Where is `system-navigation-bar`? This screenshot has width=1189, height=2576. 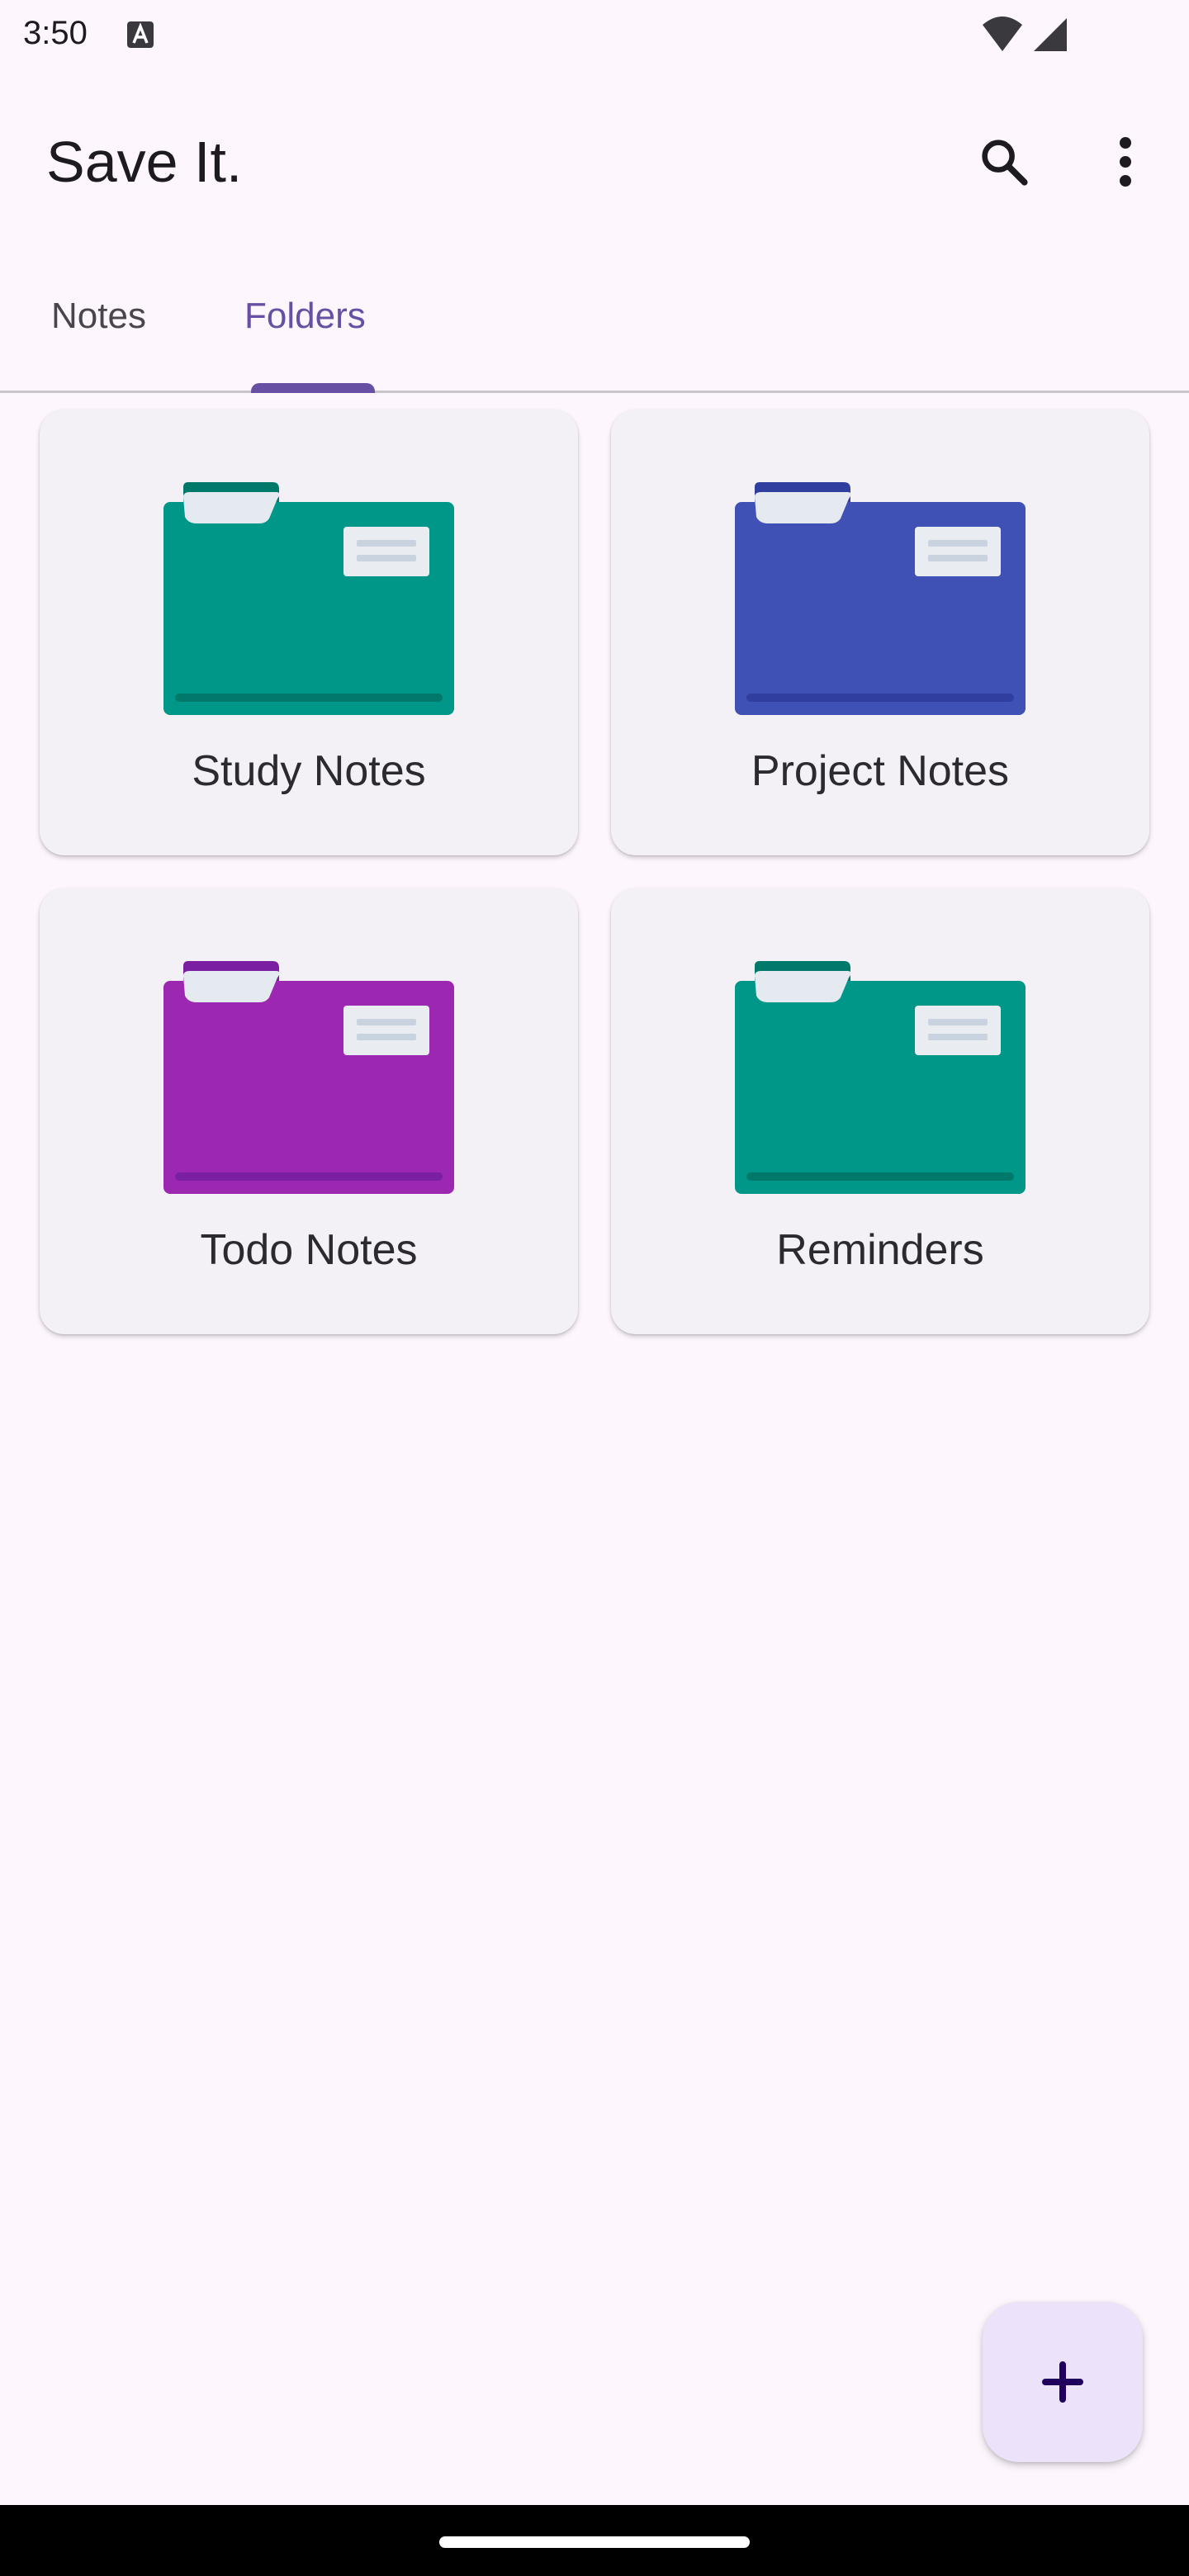 system-navigation-bar is located at coordinates (594, 2540).